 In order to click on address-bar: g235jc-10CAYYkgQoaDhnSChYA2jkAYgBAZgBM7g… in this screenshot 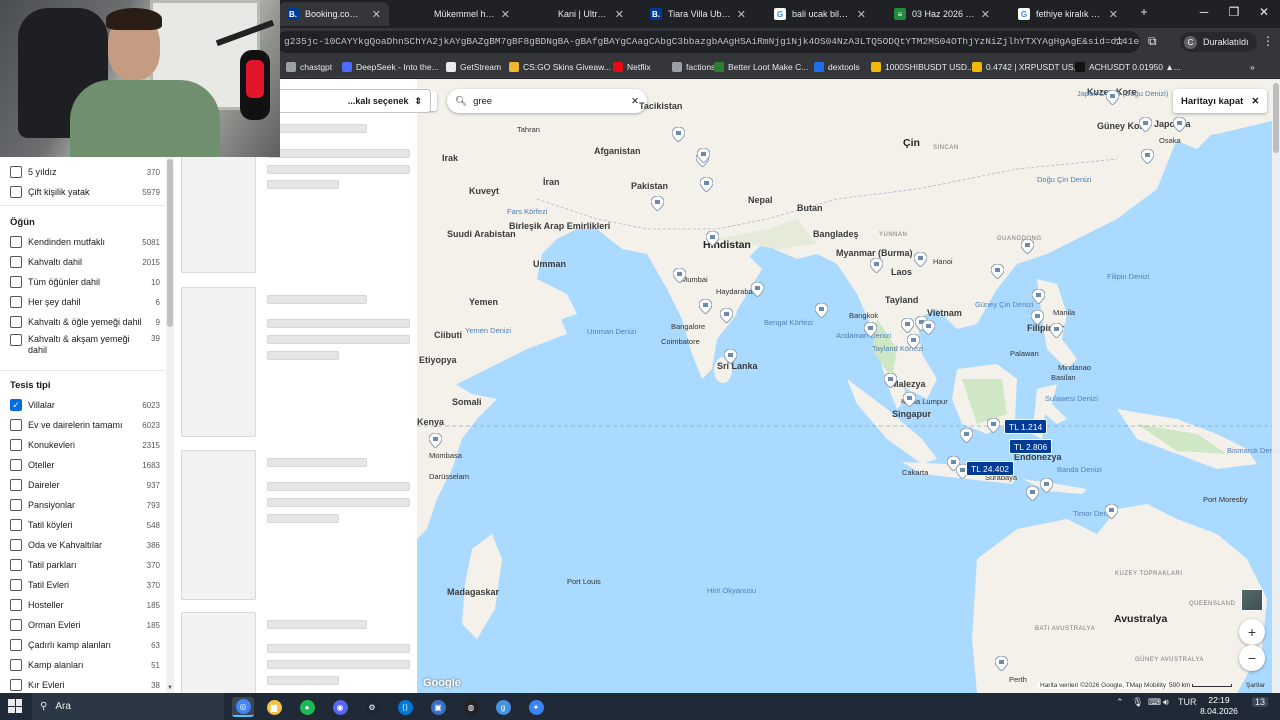, I will do `click(708, 42)`.